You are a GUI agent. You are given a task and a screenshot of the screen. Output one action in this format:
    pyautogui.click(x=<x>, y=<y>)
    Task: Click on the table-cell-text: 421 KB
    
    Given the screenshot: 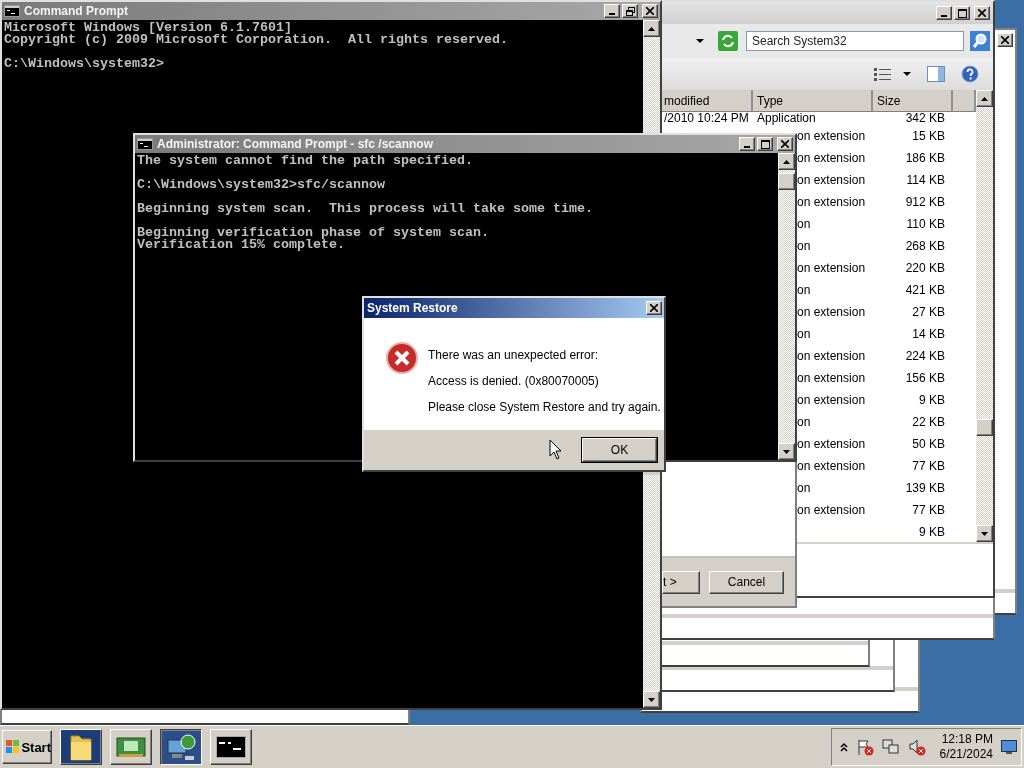 What is the action you would take?
    pyautogui.click(x=924, y=290)
    